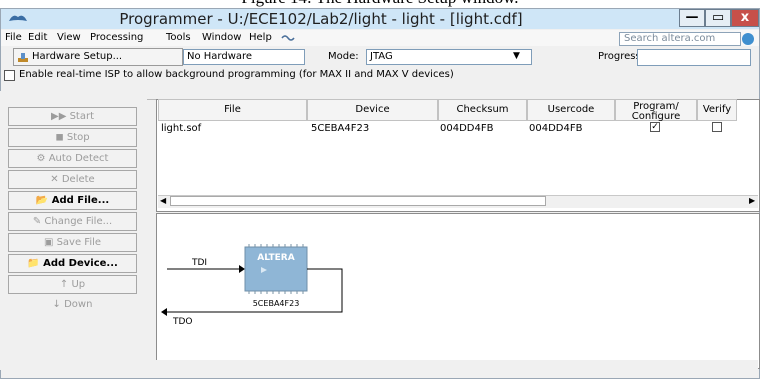 The height and width of the screenshot is (379, 760). Describe the element at coordinates (43, 200) in the screenshot. I see `add-file-icon: 📂` at that location.